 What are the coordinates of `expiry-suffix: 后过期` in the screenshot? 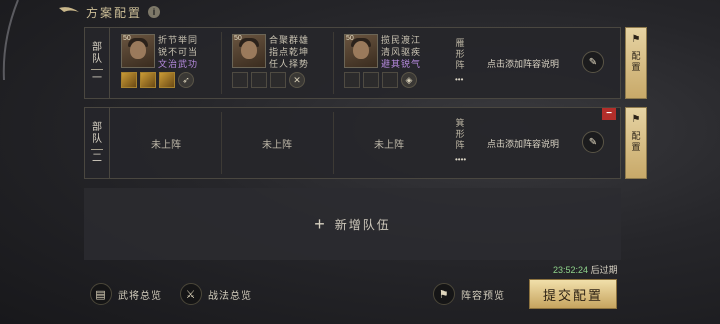 It's located at (604, 270).